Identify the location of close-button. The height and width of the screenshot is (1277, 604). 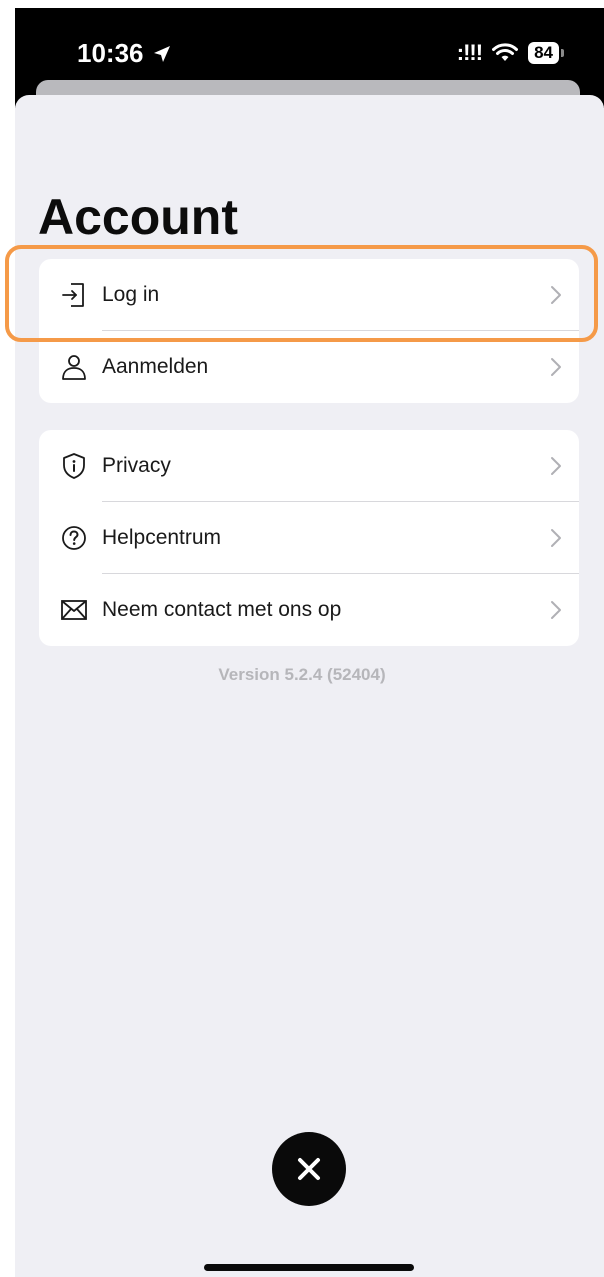
(309, 1169).